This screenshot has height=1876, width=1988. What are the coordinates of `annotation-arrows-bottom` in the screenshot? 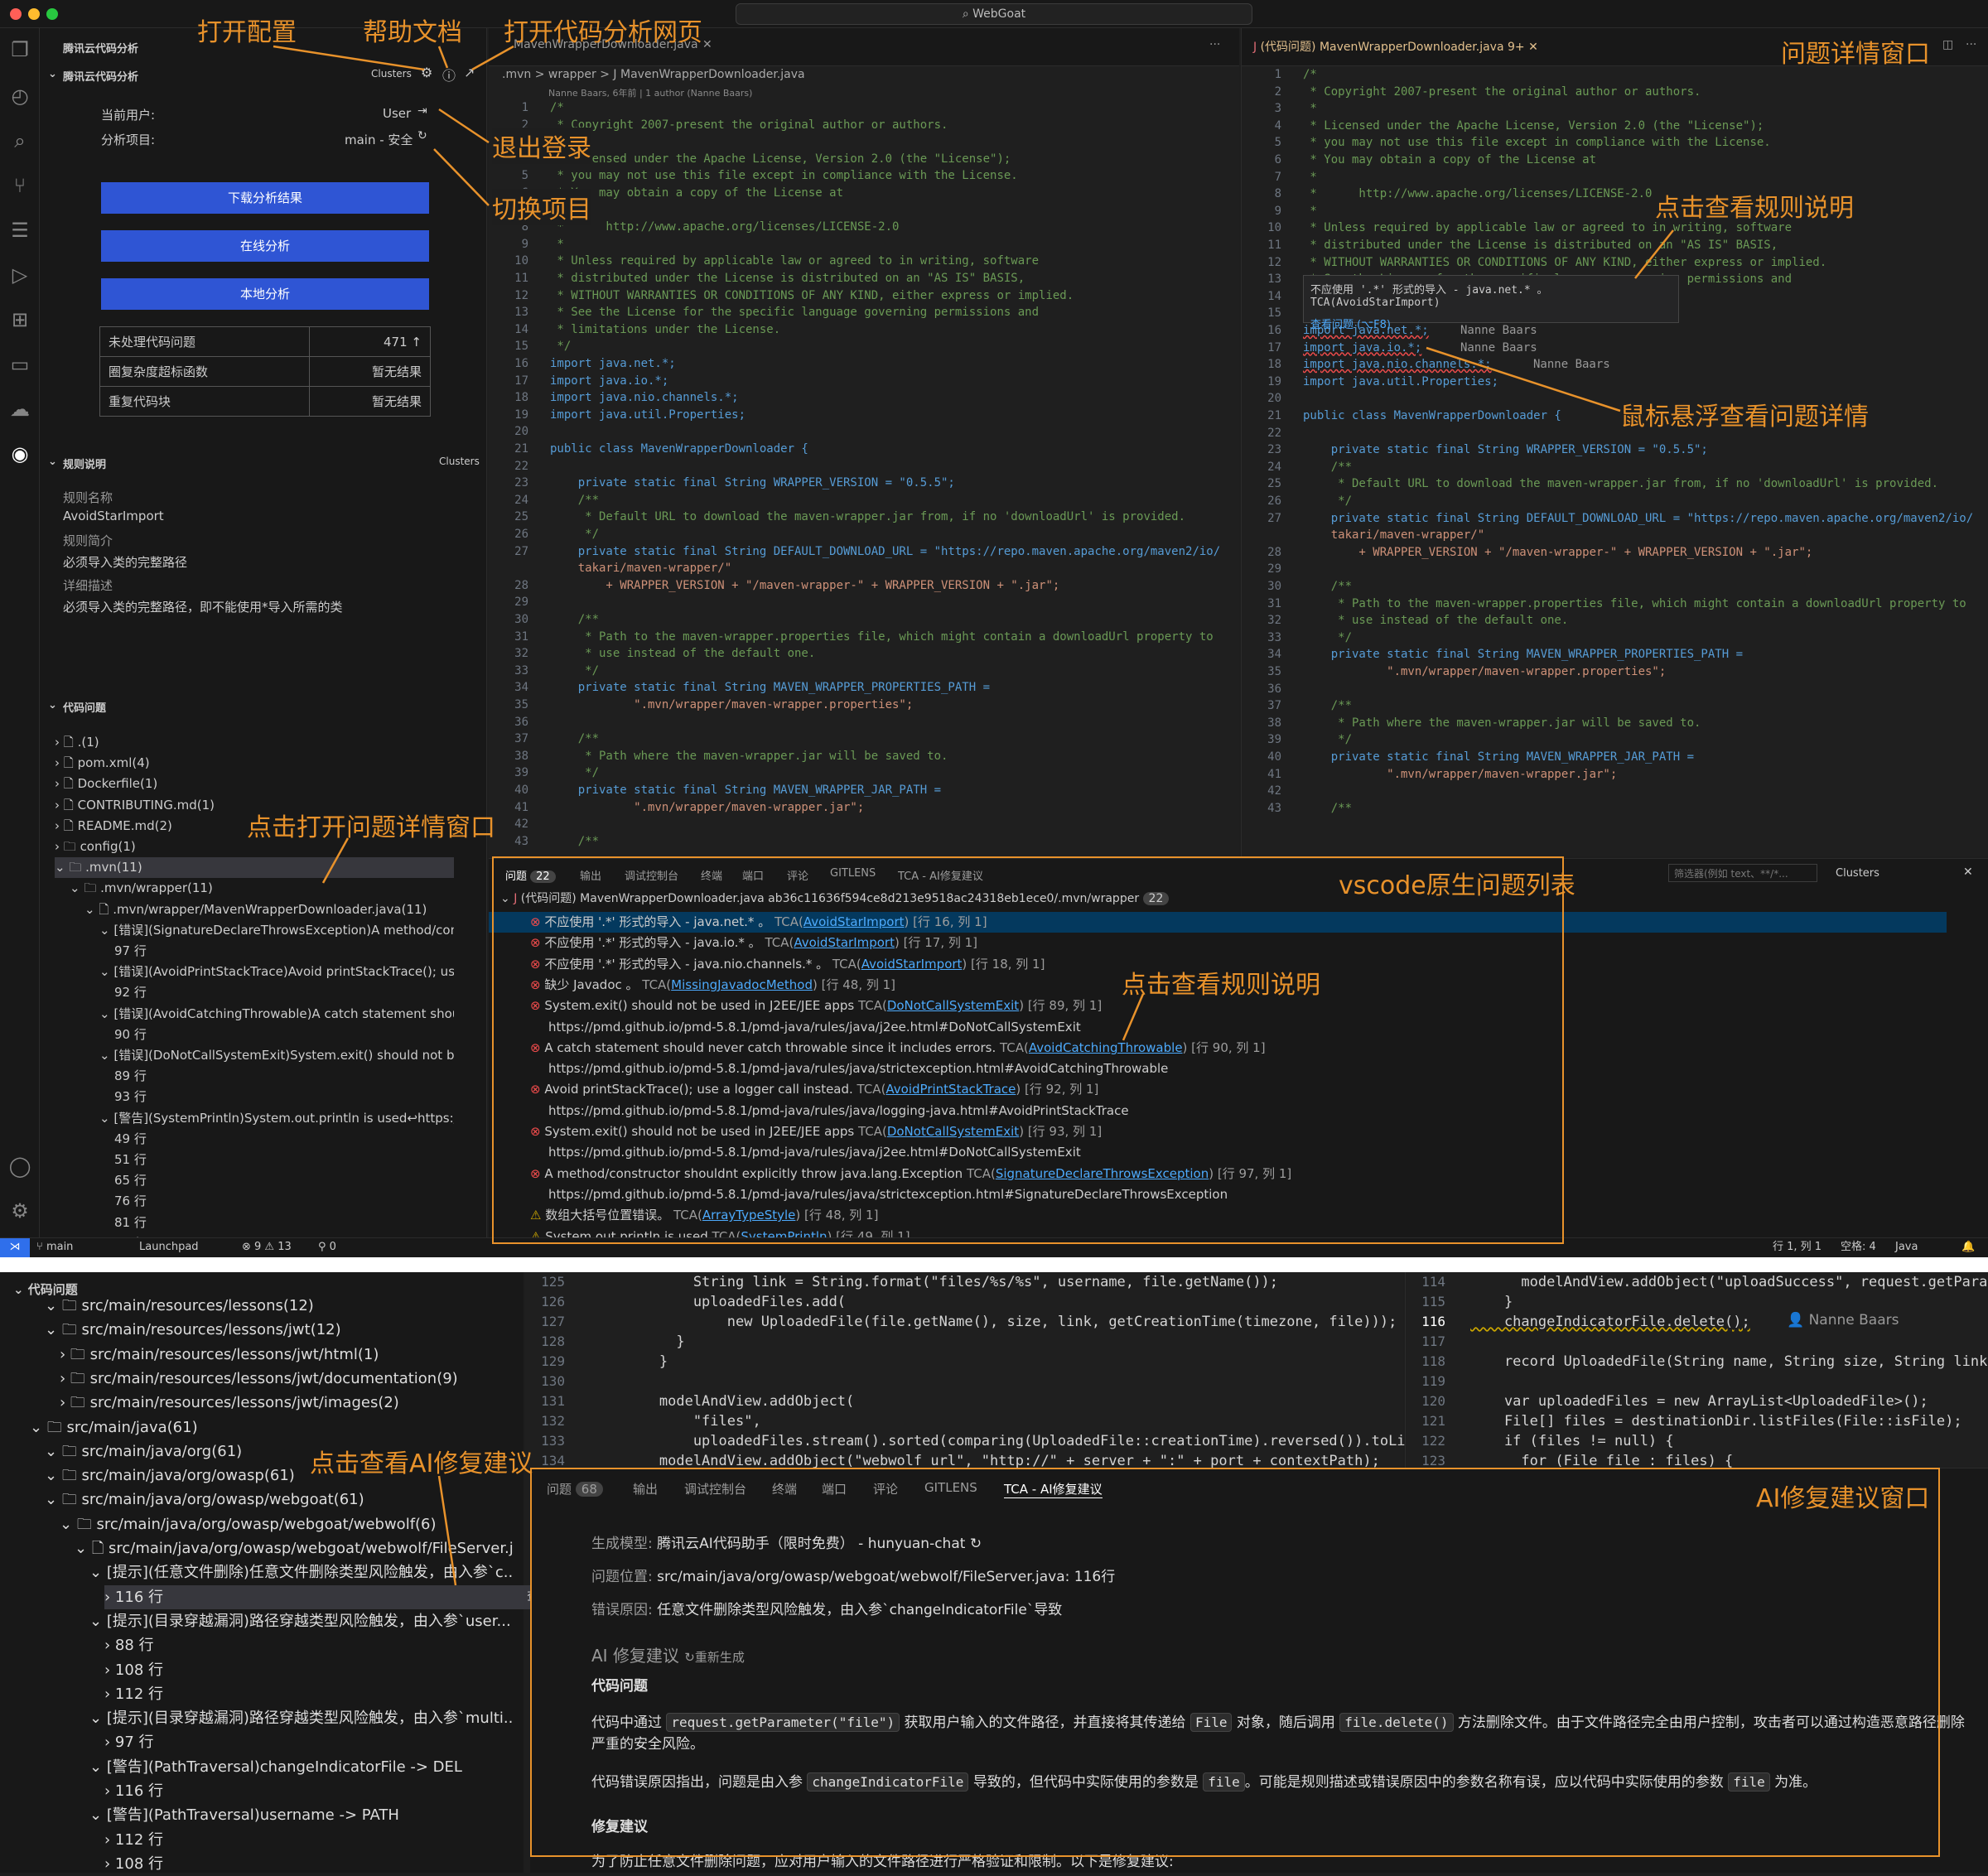 It's located at (447, 1530).